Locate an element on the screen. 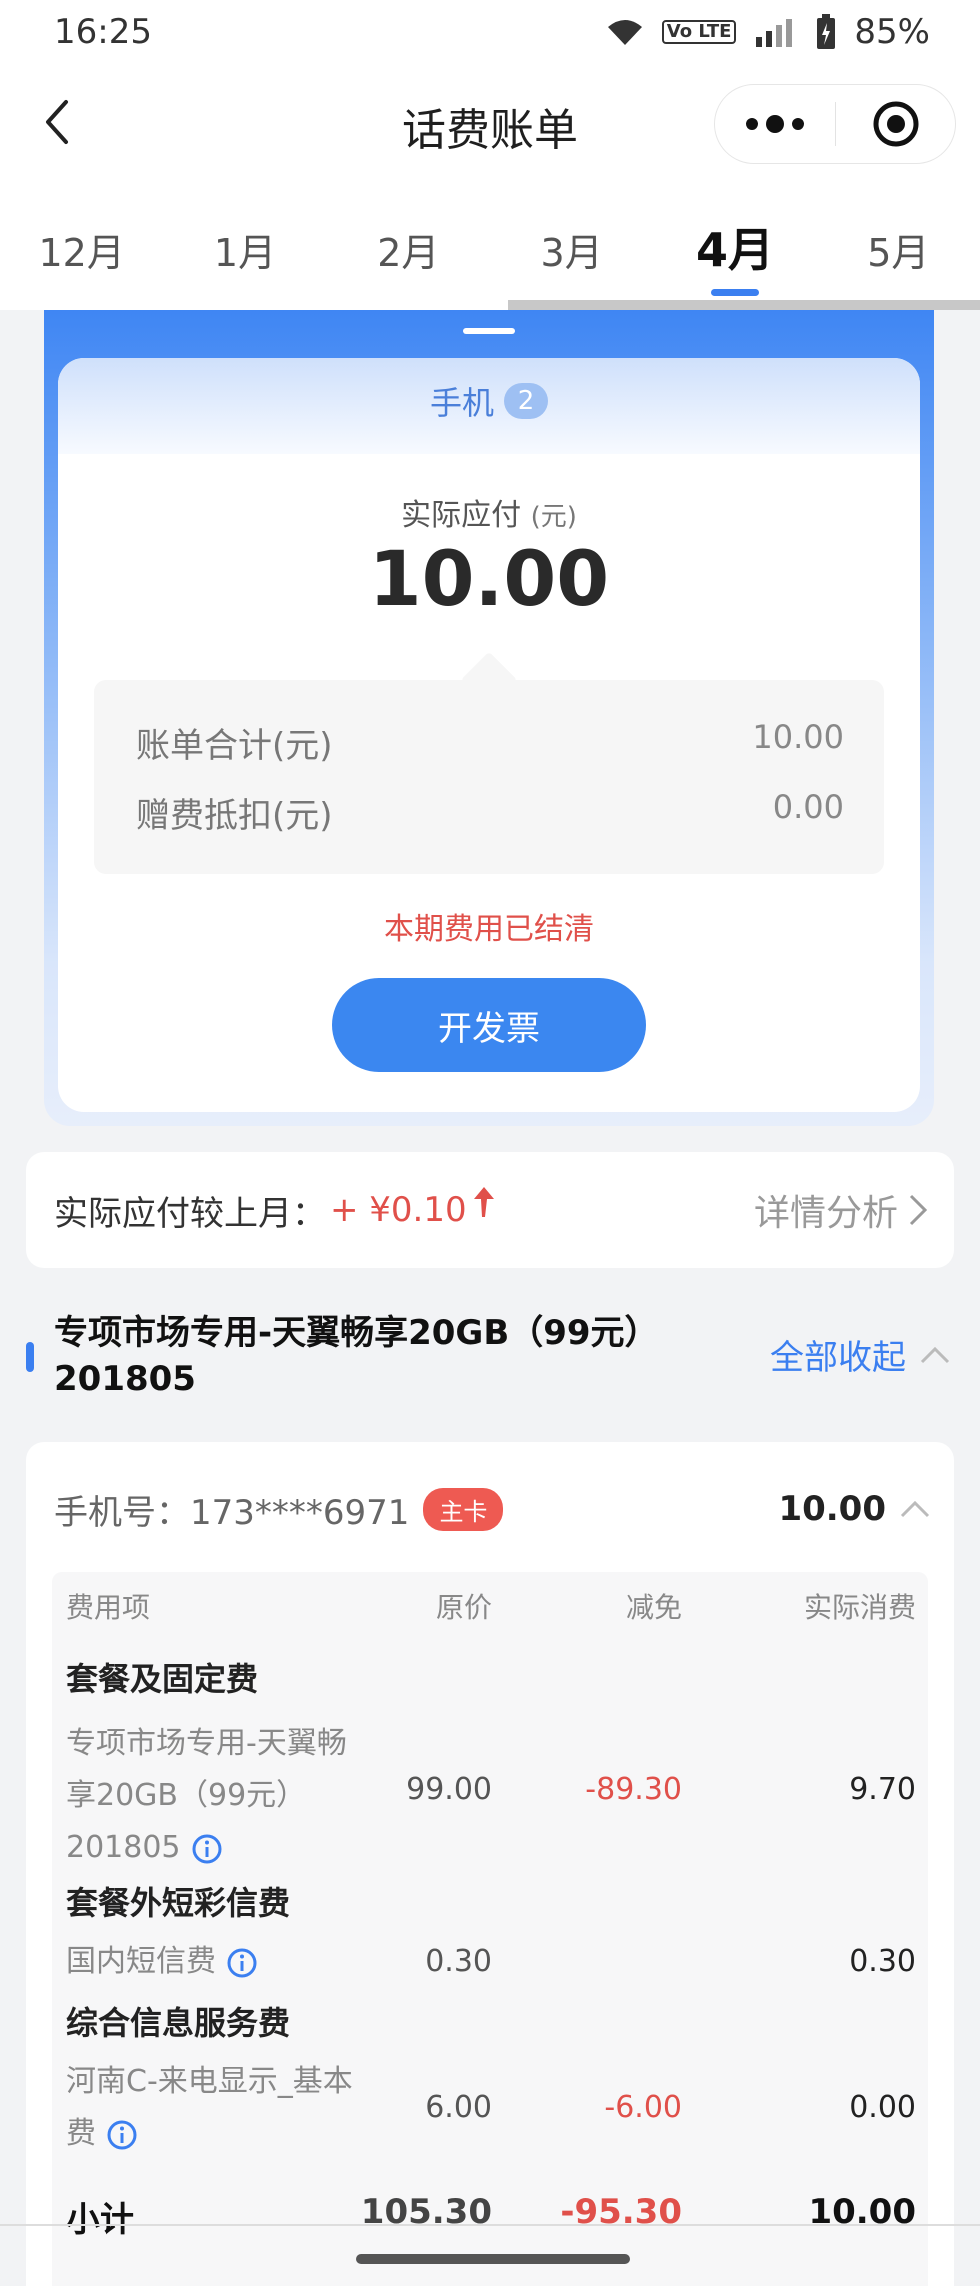  item-sms-name: 国内短信费 is located at coordinates (216, 1962).